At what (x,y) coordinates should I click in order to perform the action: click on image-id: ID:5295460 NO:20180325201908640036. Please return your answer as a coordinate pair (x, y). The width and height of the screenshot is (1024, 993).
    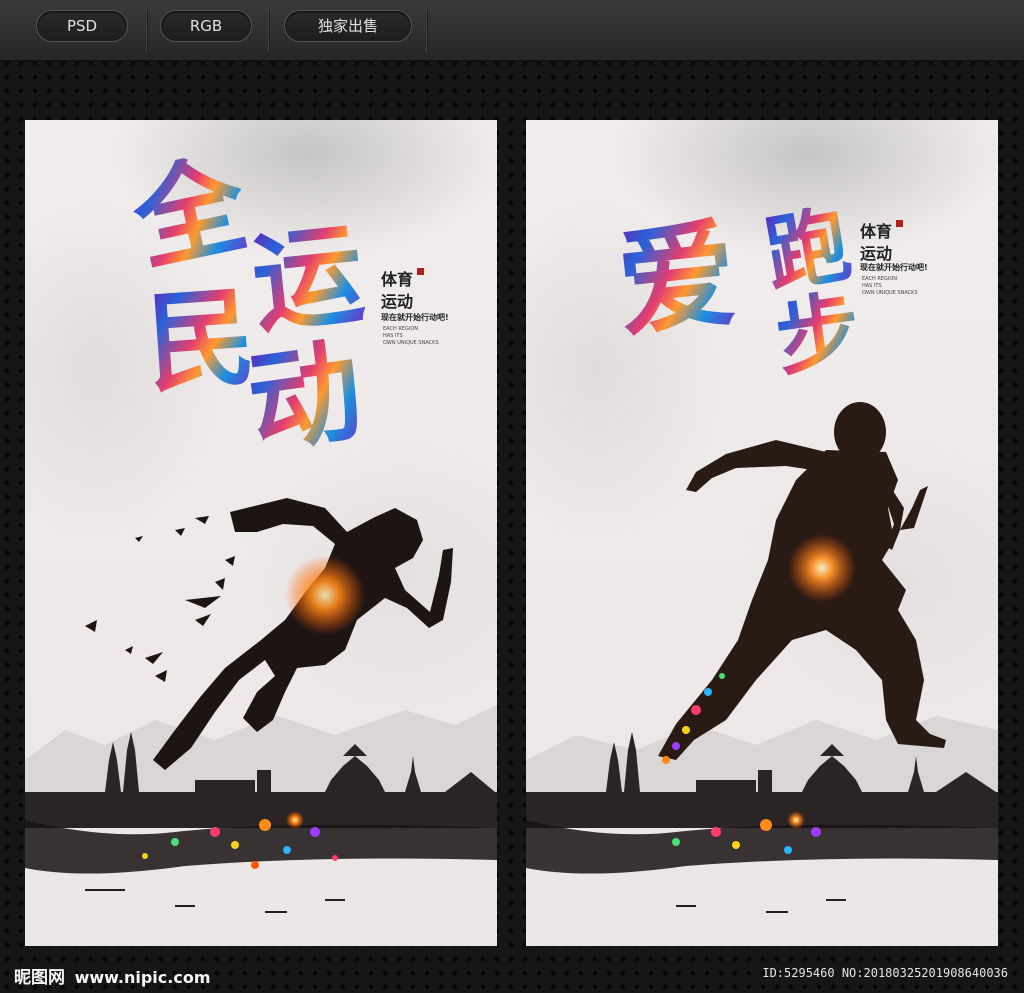
    Looking at the image, I should click on (885, 973).